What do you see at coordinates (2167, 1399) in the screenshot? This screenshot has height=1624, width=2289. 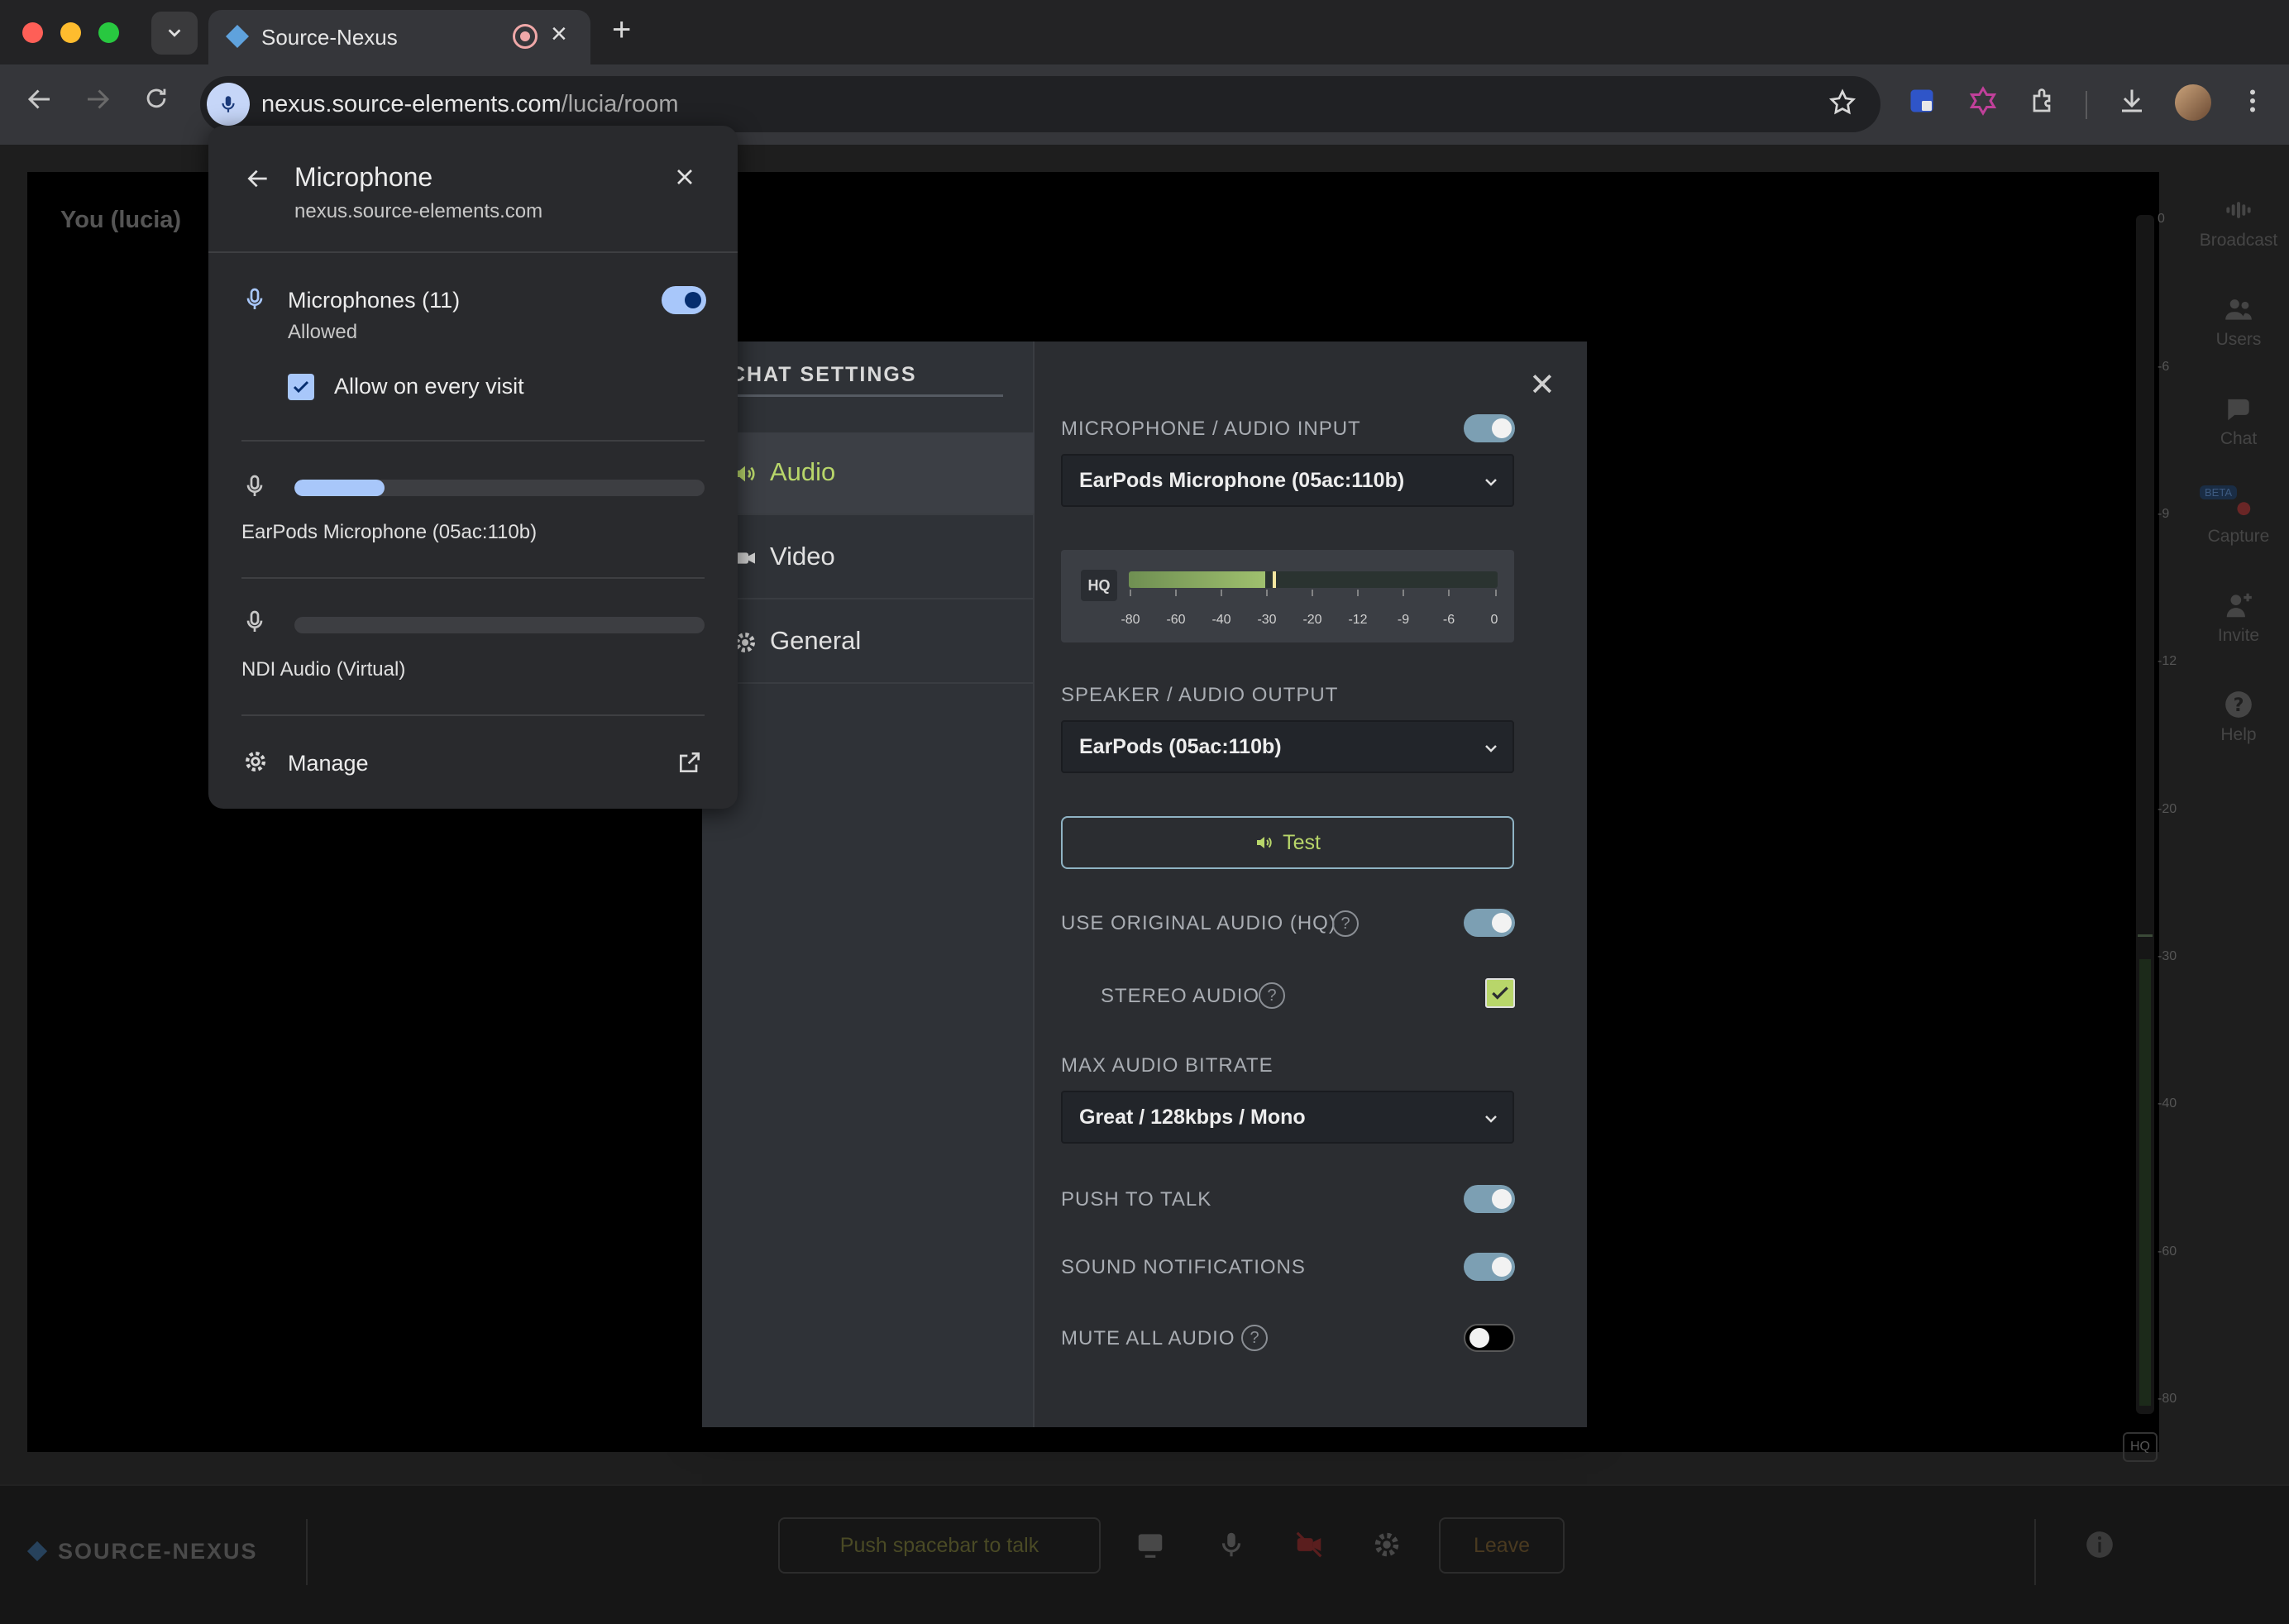 I see `vu-scale-label: -80` at bounding box center [2167, 1399].